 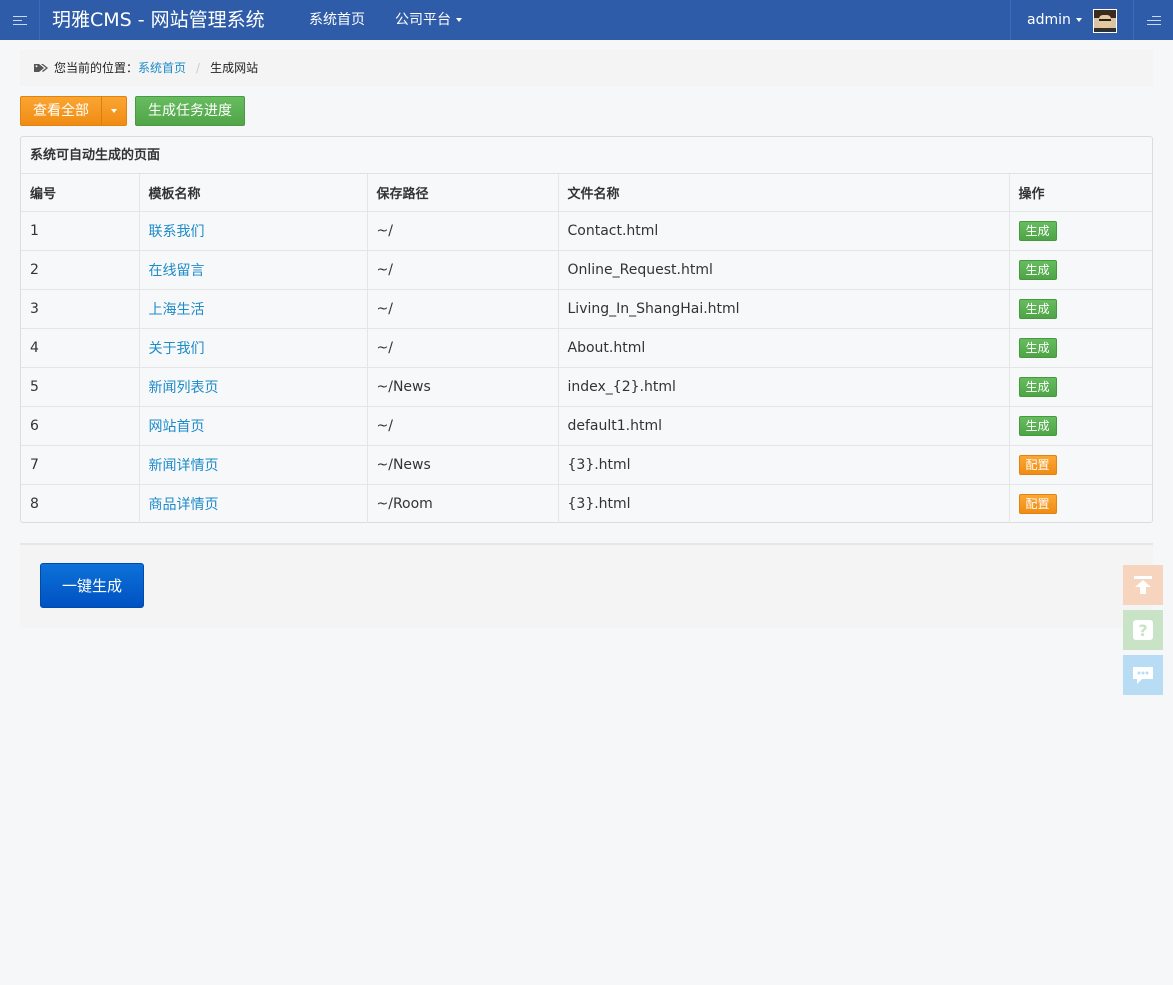 I want to click on help-button: ?, so click(x=1143, y=630).